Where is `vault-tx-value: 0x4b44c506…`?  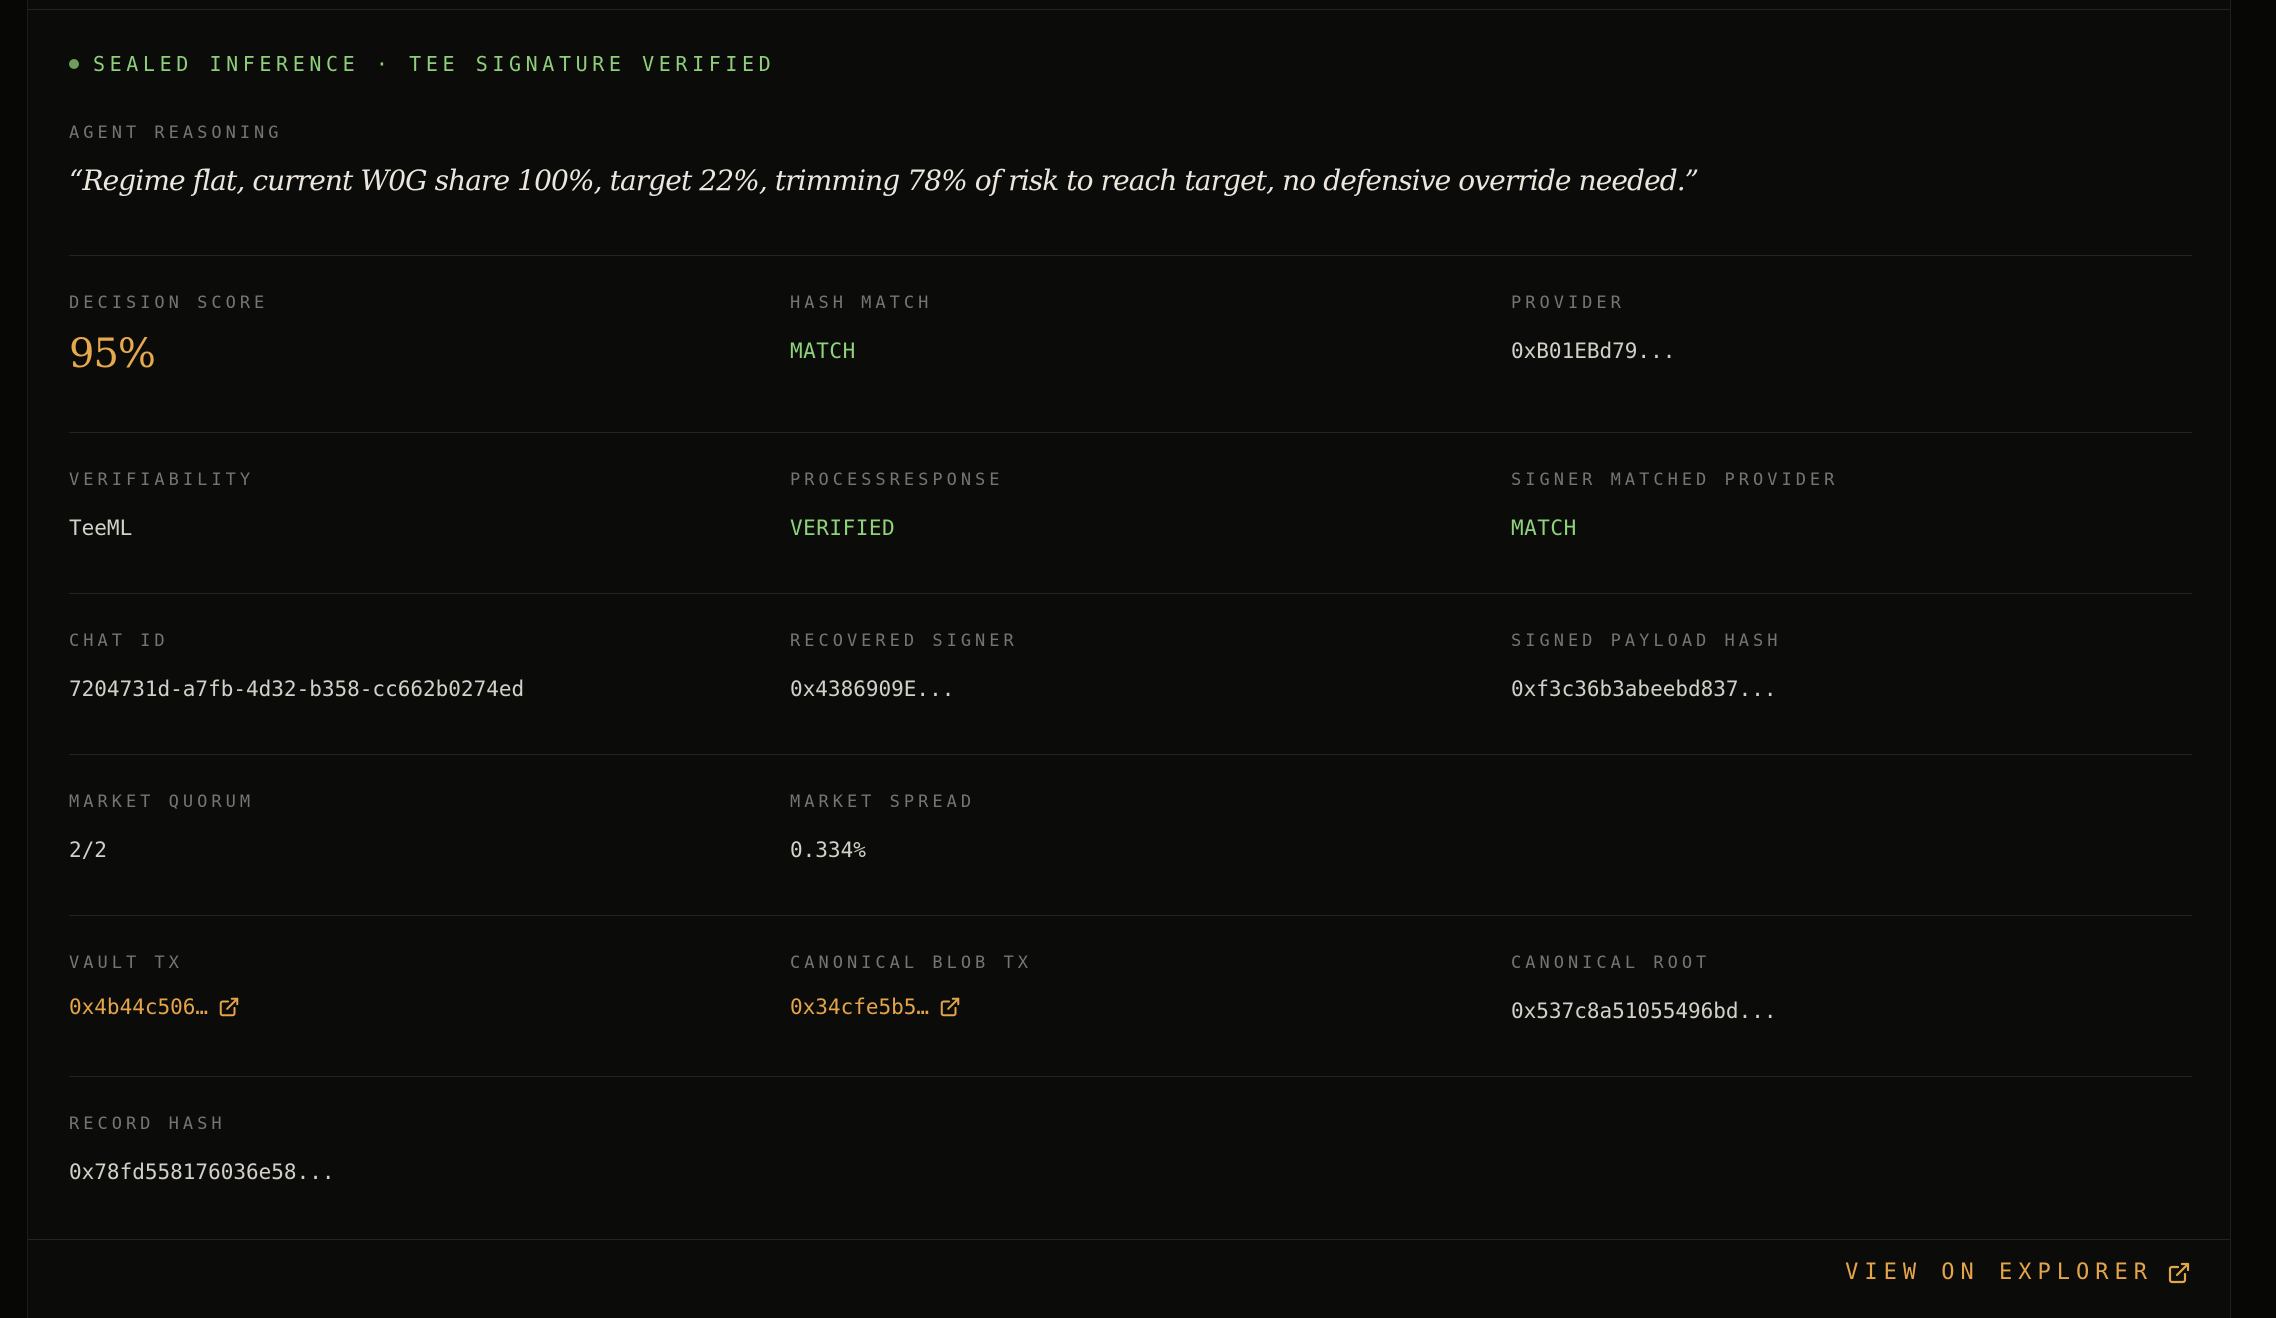 vault-tx-value: 0x4b44c506… is located at coordinates (139, 1007).